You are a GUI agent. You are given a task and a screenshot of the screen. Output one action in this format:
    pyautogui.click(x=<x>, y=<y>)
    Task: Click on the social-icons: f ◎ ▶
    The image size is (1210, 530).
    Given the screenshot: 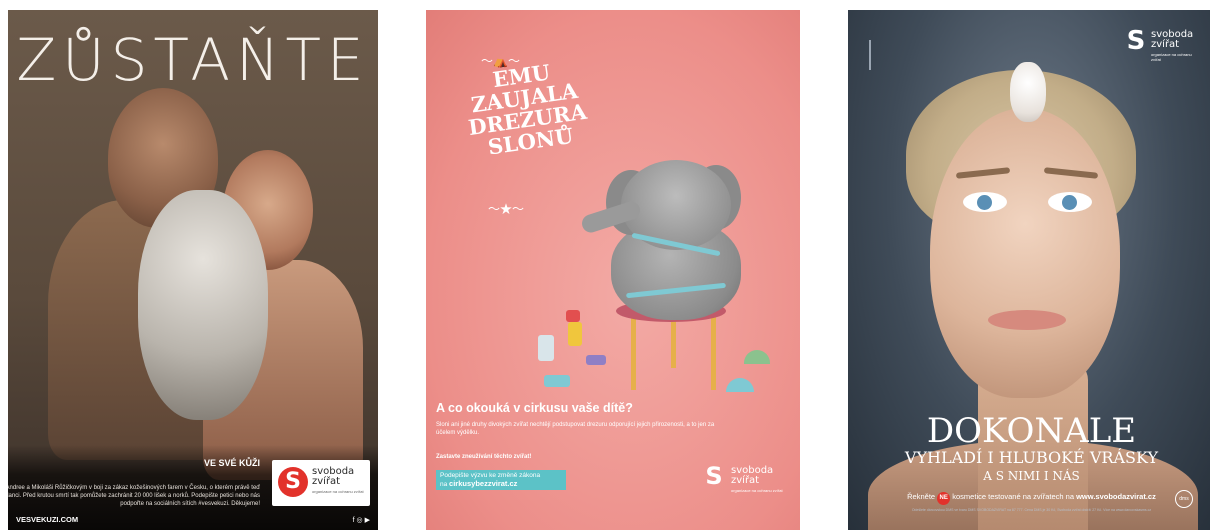 What is the action you would take?
    pyautogui.click(x=361, y=520)
    